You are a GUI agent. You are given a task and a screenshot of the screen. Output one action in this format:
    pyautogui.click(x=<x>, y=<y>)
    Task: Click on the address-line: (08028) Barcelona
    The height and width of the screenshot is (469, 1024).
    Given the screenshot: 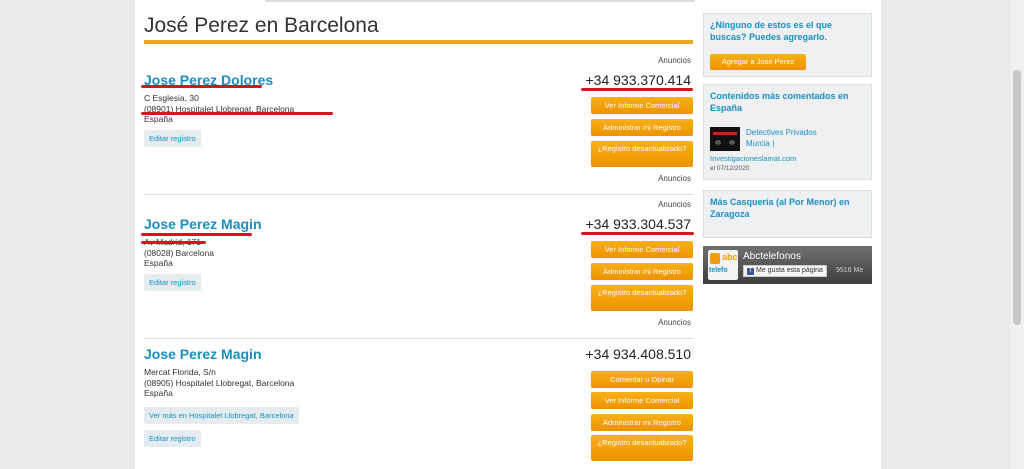 What is the action you would take?
    pyautogui.click(x=179, y=252)
    